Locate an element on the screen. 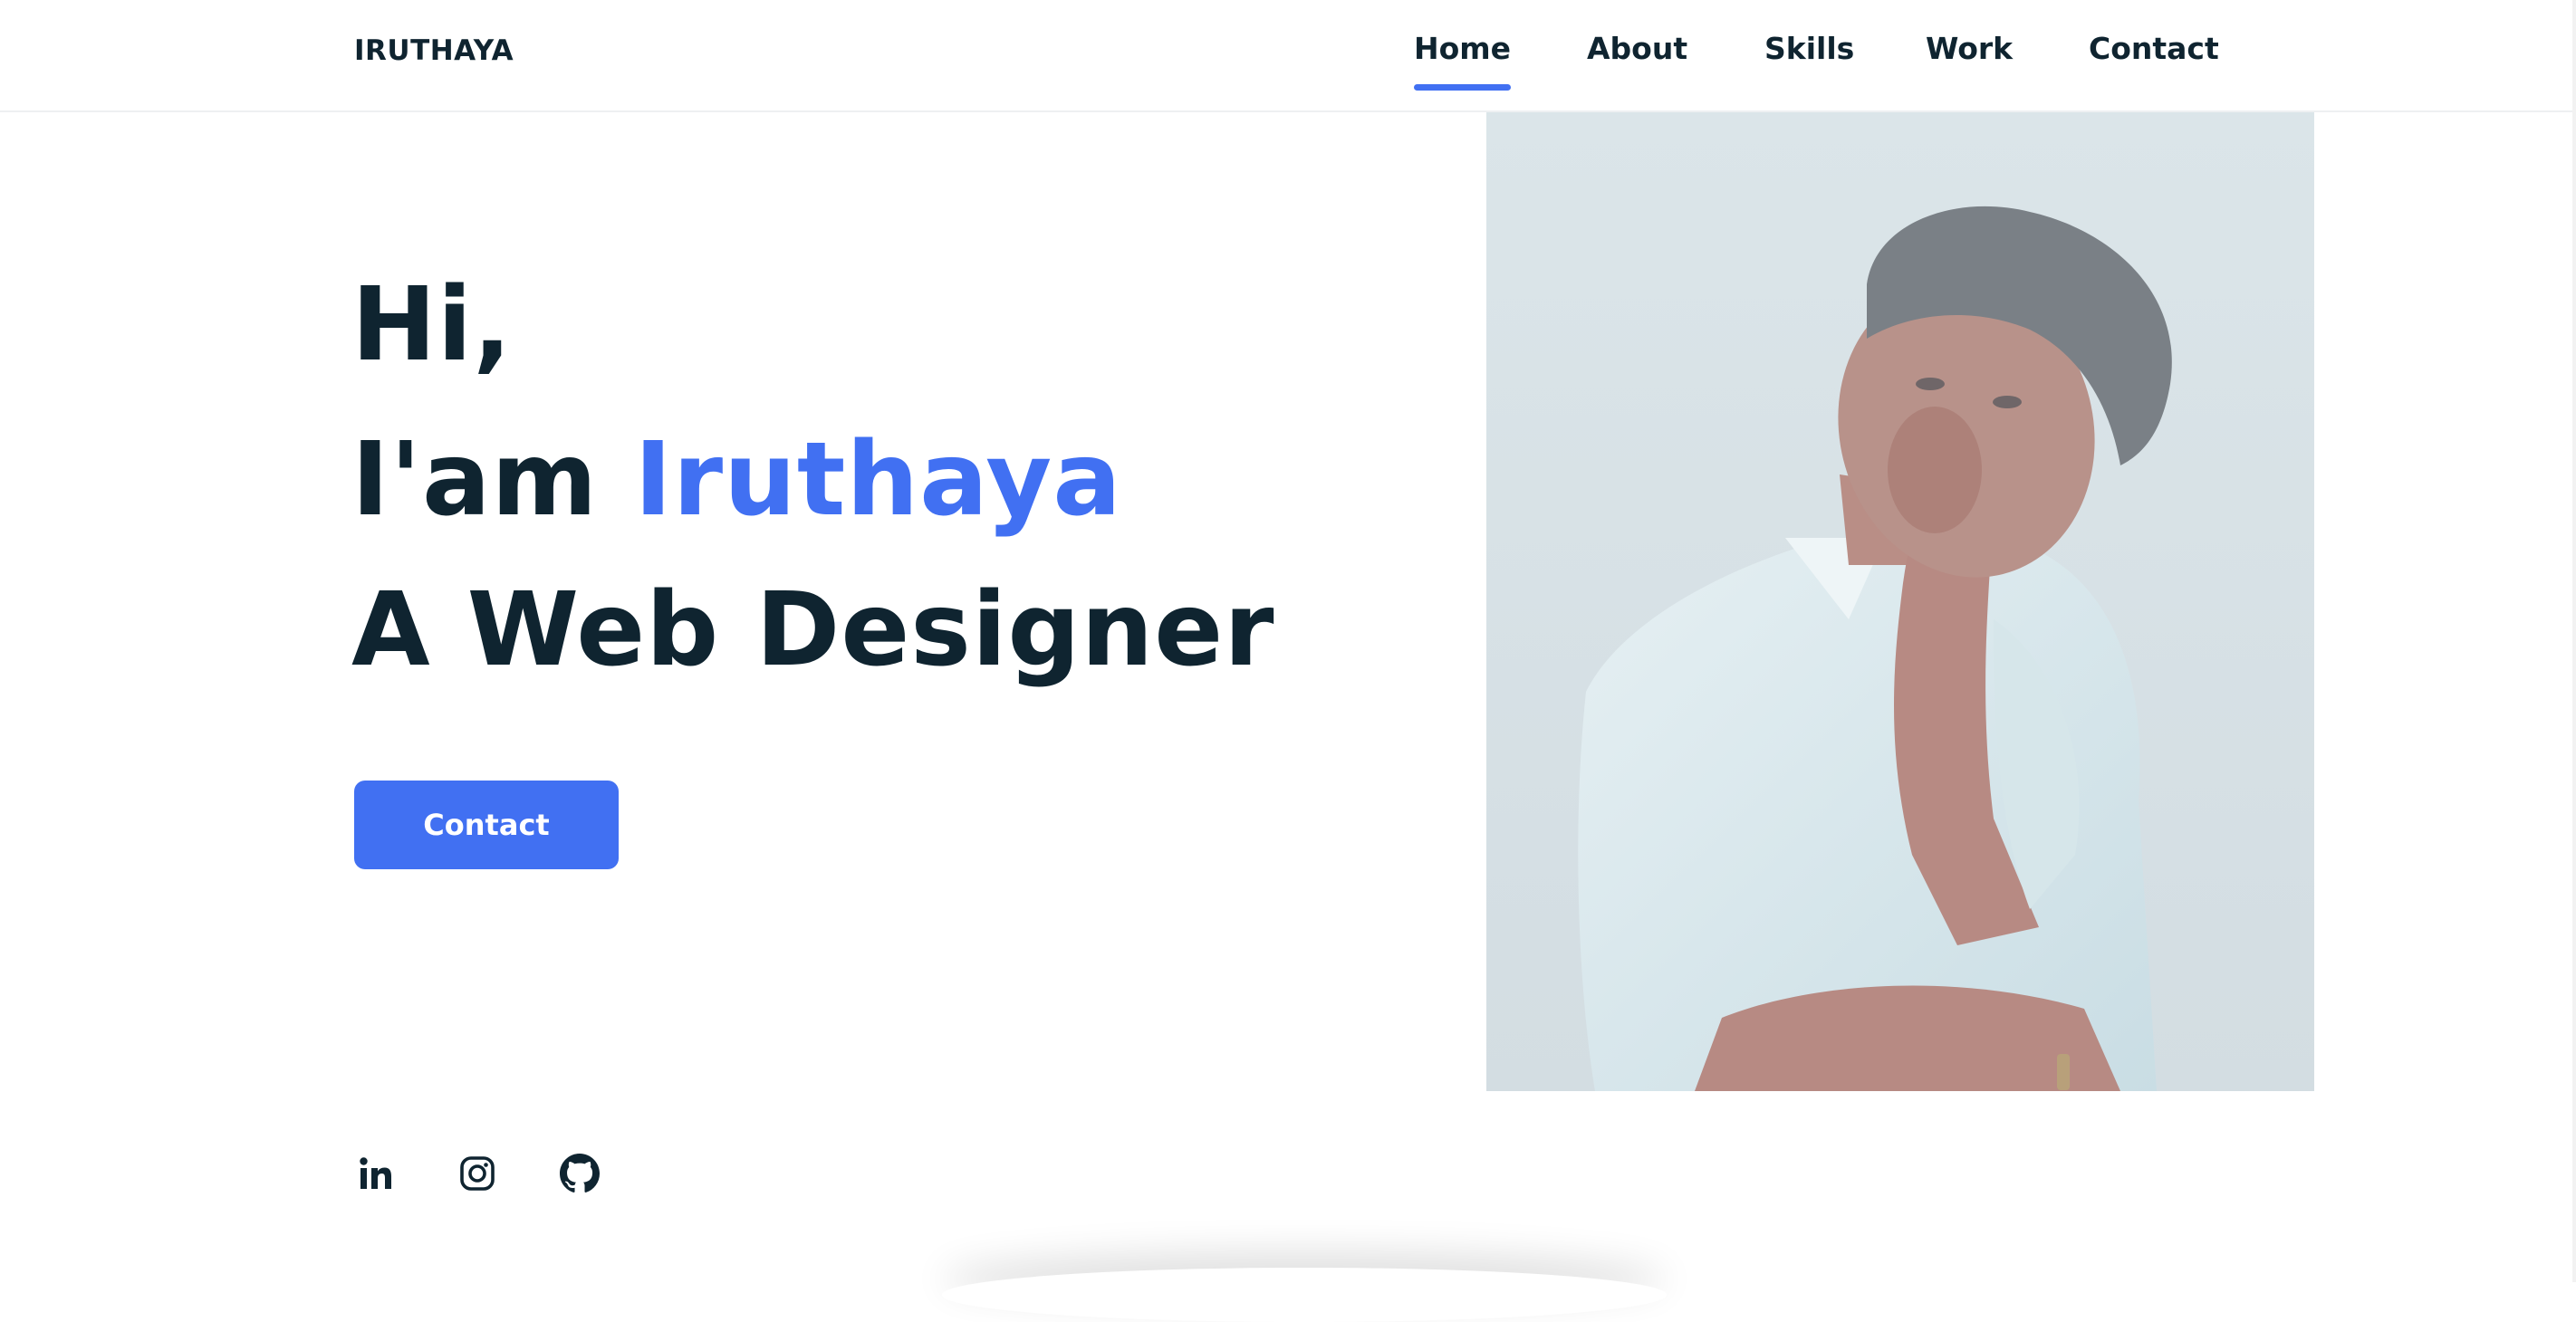 The height and width of the screenshot is (1322, 2576). site-header: IRUTHAYA Home About Skills Work Contact is located at coordinates (1288, 56).